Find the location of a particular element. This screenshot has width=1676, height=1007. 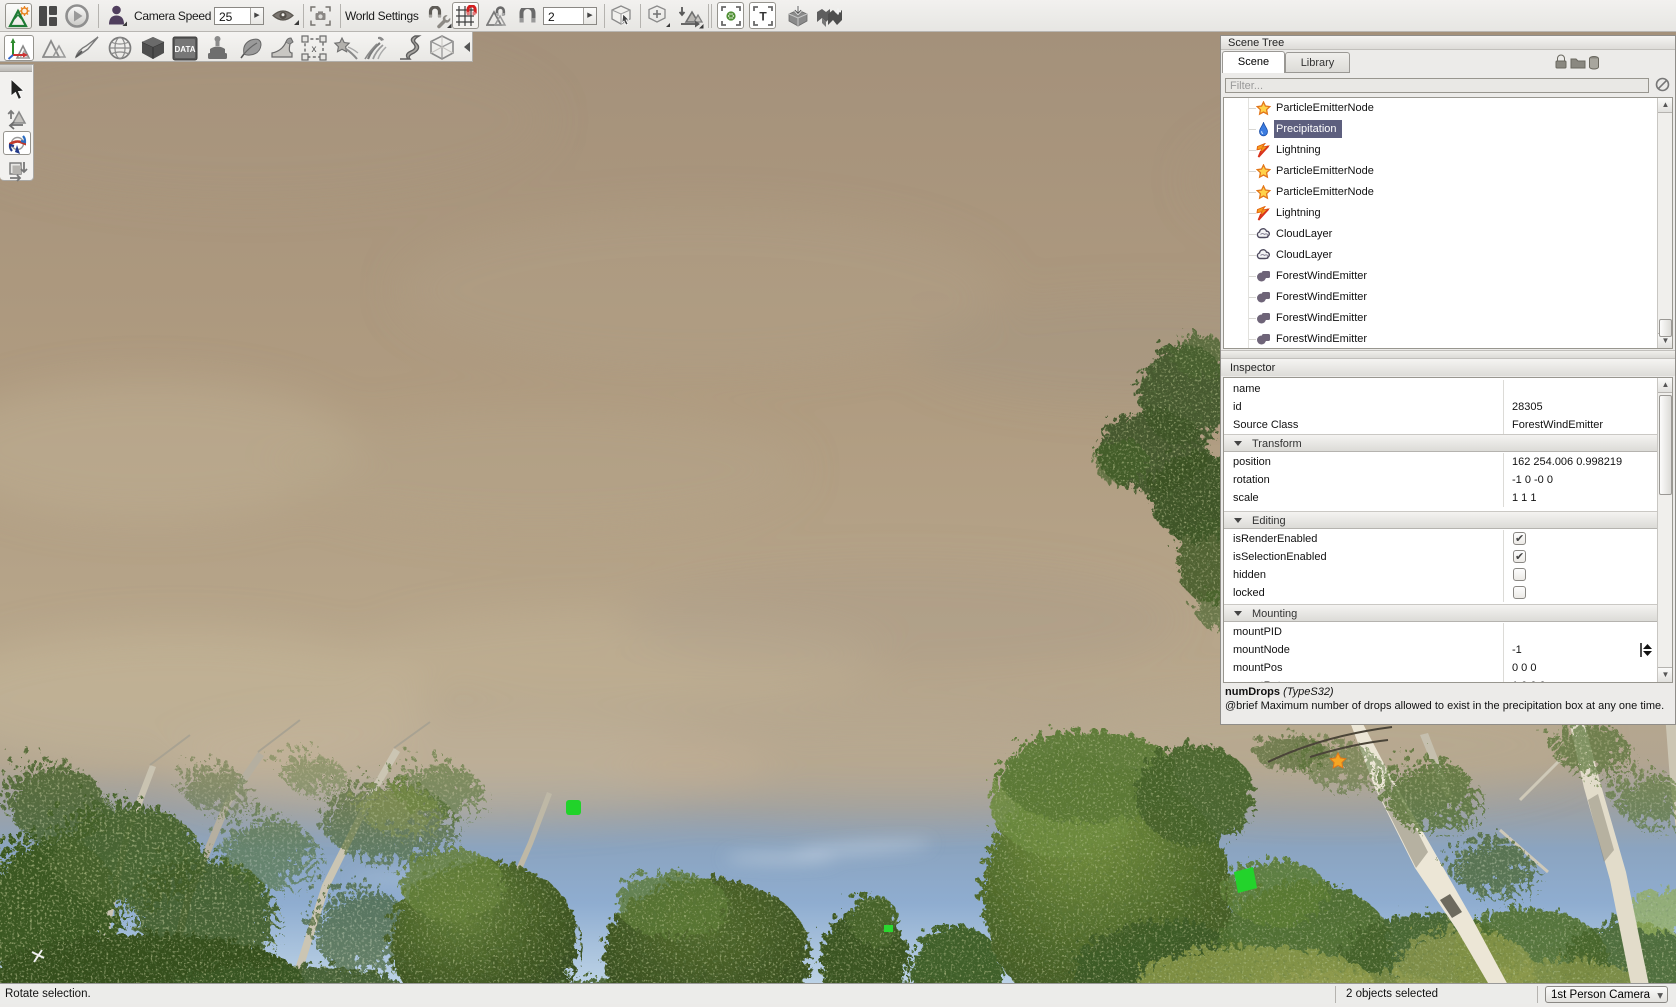

svg-text: DATA is located at coordinates (184, 49).